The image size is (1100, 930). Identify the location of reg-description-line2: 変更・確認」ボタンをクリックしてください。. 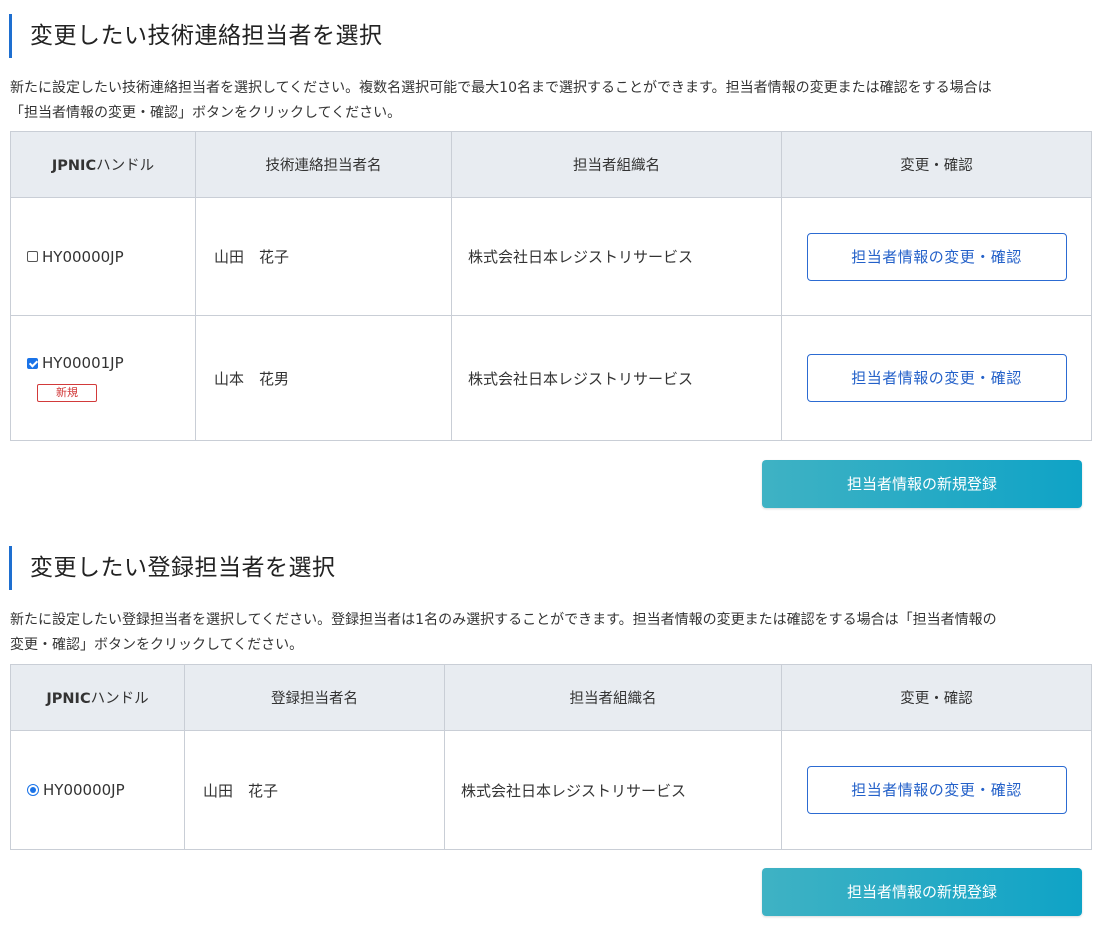
(157, 645).